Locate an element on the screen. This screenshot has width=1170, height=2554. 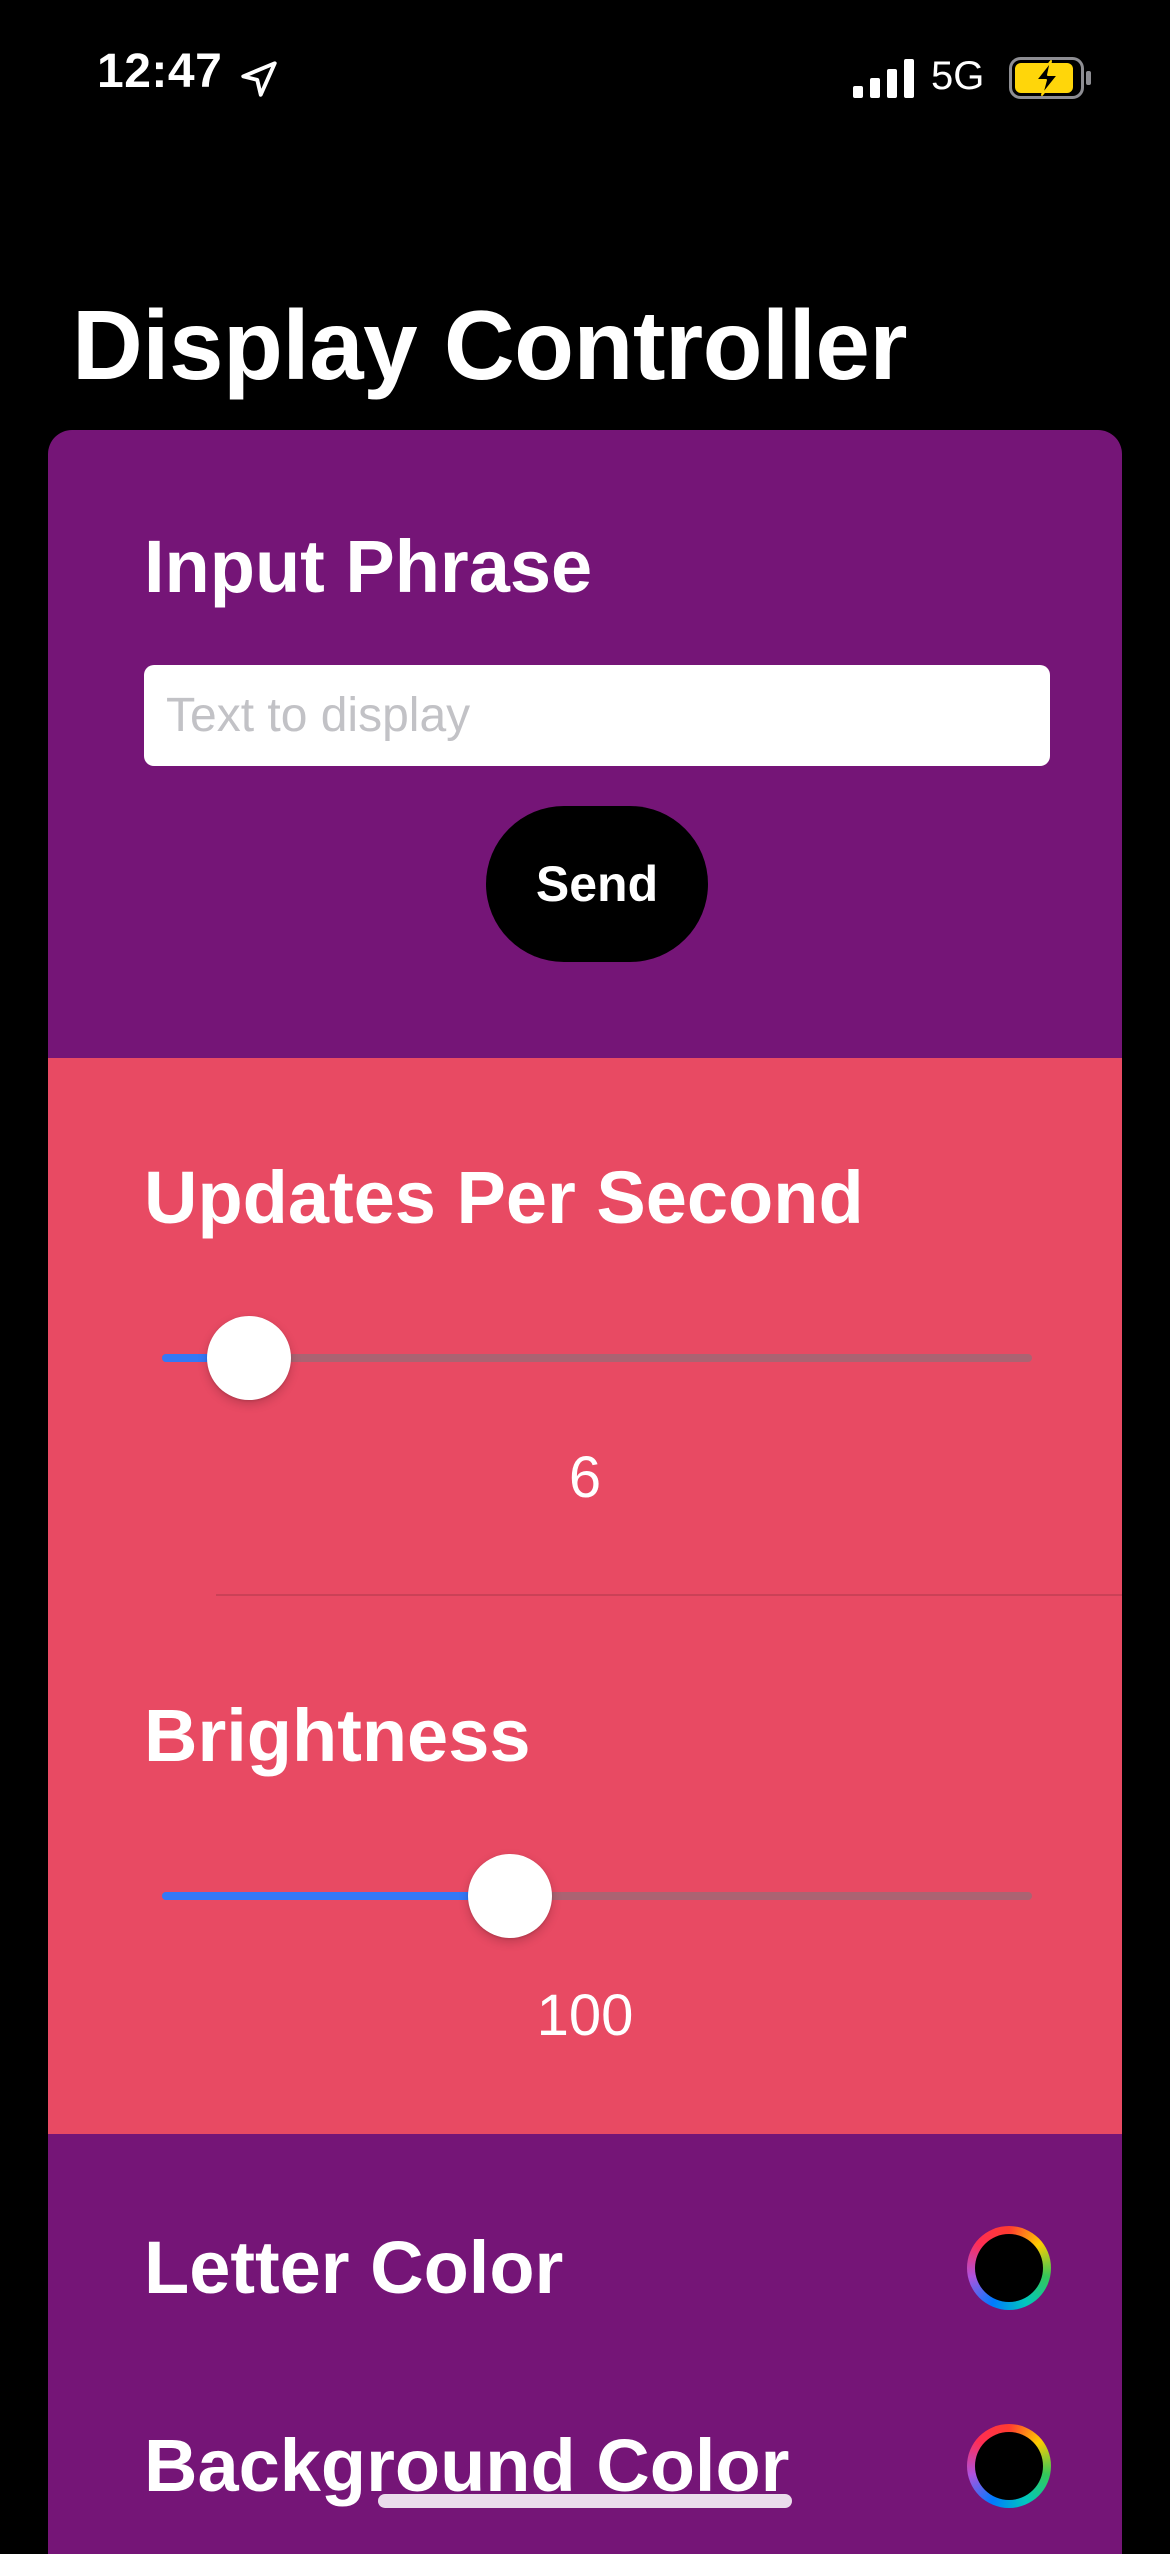
background-color-swatch is located at coordinates (1009, 2466).